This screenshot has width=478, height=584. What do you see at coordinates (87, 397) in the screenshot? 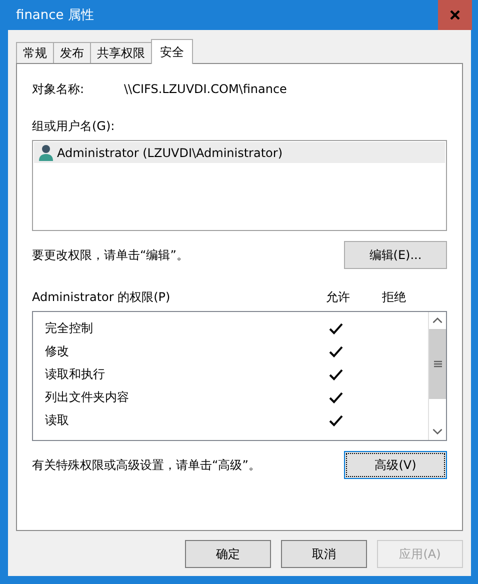
I see `permission-name: 列出文件夹内容` at bounding box center [87, 397].